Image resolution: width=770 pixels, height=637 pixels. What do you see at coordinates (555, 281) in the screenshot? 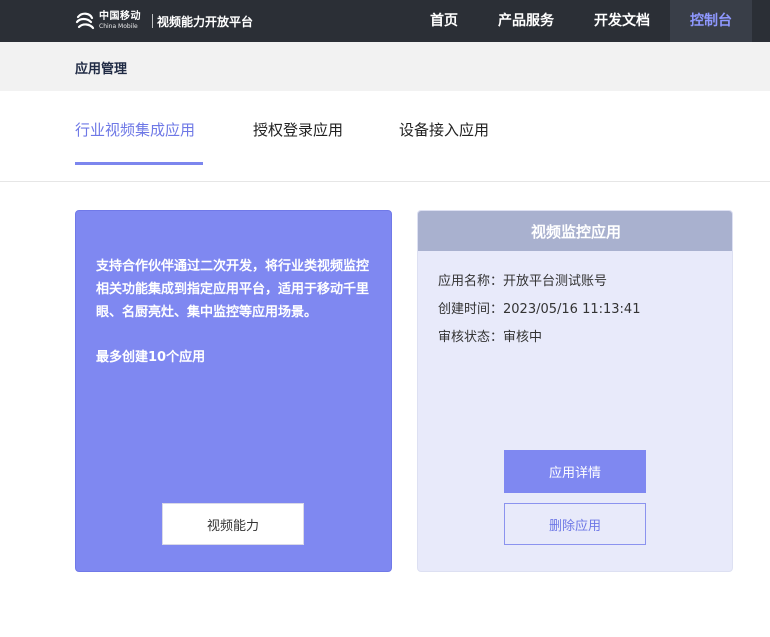
I see `app-name-value: 开放平台测试账号` at bounding box center [555, 281].